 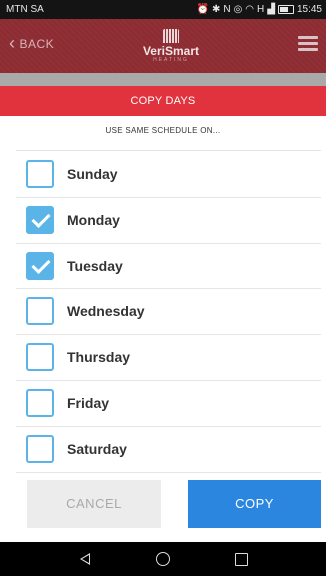 I want to click on day-label: Thursday, so click(x=99, y=357).